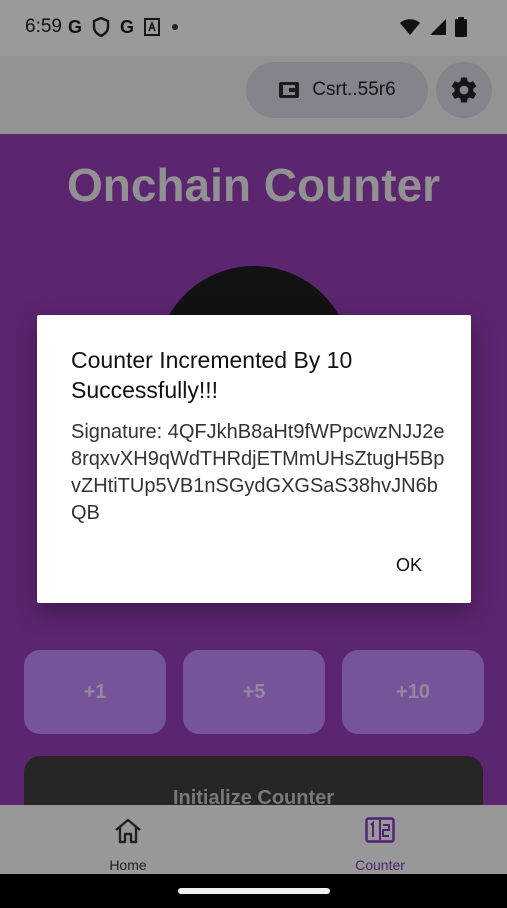 Image resolution: width=507 pixels, height=908 pixels. Describe the element at coordinates (409, 565) in the screenshot. I see `ok-button: OK` at that location.